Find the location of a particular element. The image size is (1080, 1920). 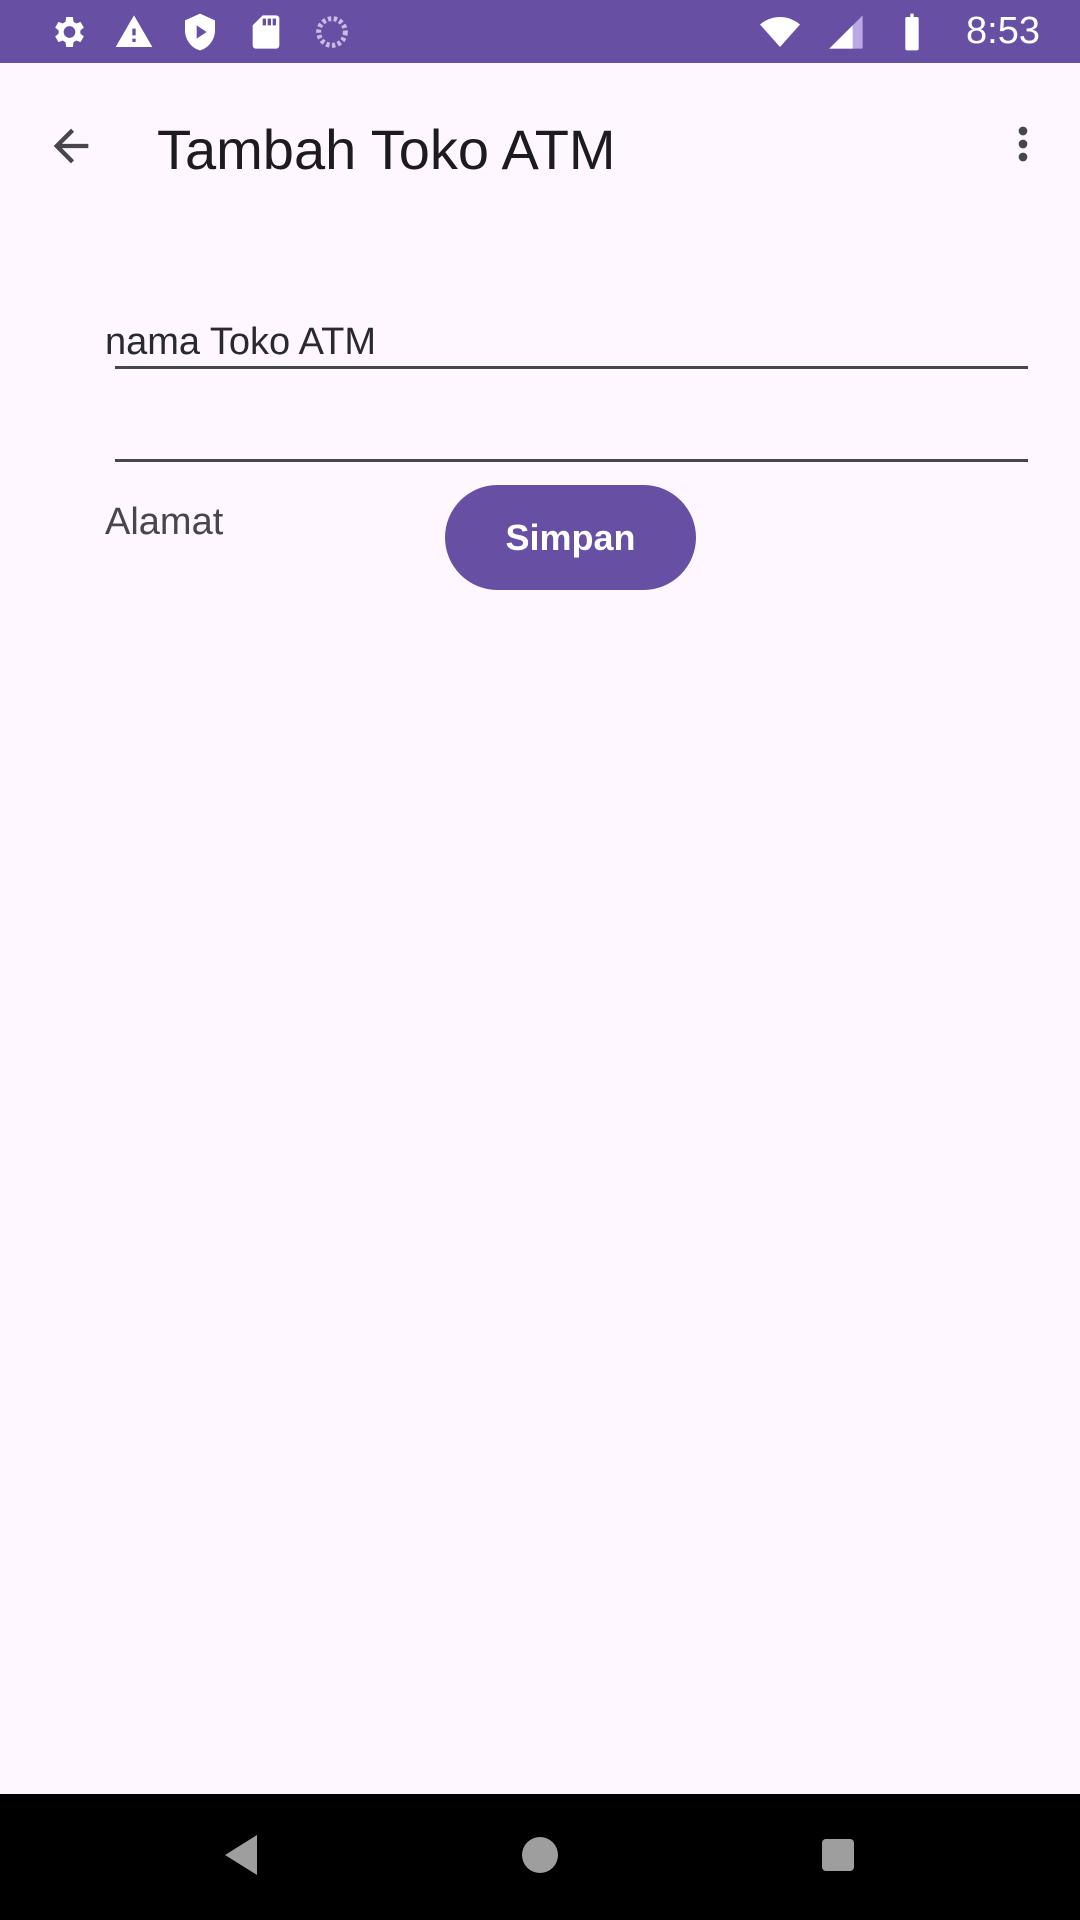

nav-home-icon is located at coordinates (540, 1857).